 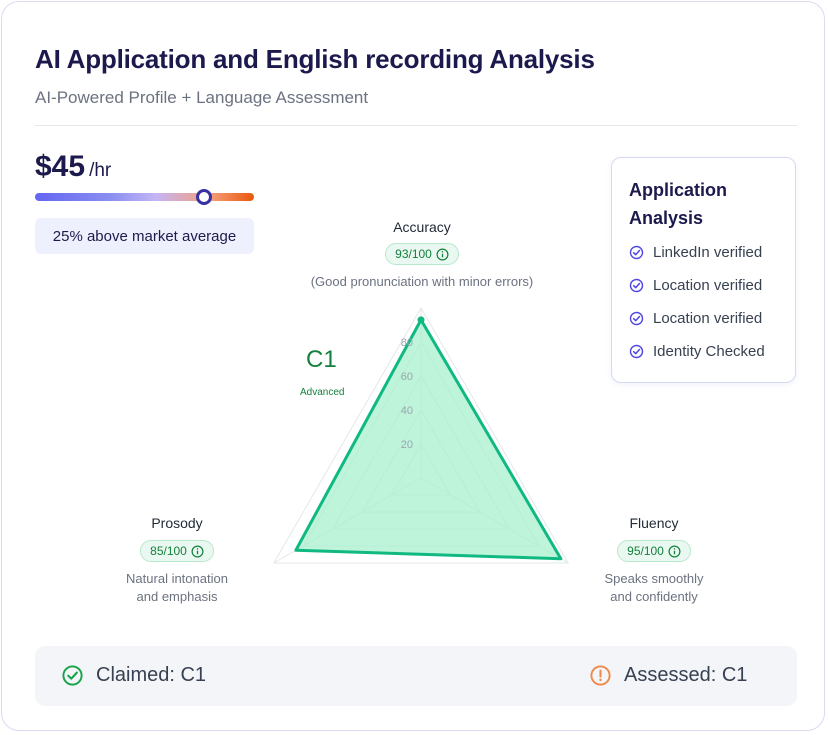 I want to click on score-pill-accuracy: 93/100, so click(x=422, y=254).